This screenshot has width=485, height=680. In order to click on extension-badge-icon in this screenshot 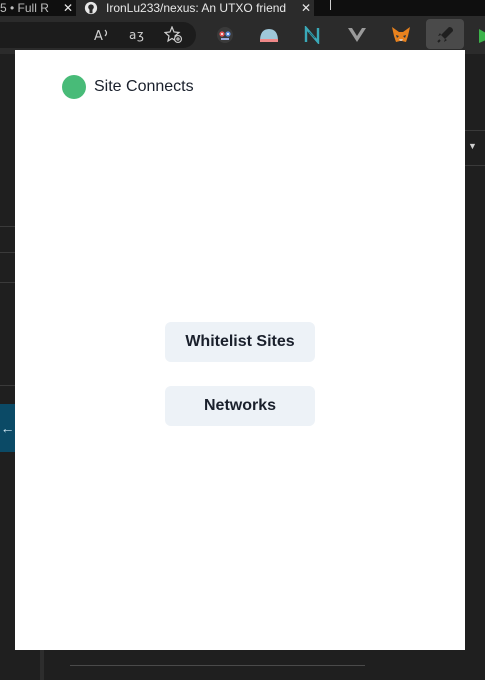, I will do `click(269, 35)`.